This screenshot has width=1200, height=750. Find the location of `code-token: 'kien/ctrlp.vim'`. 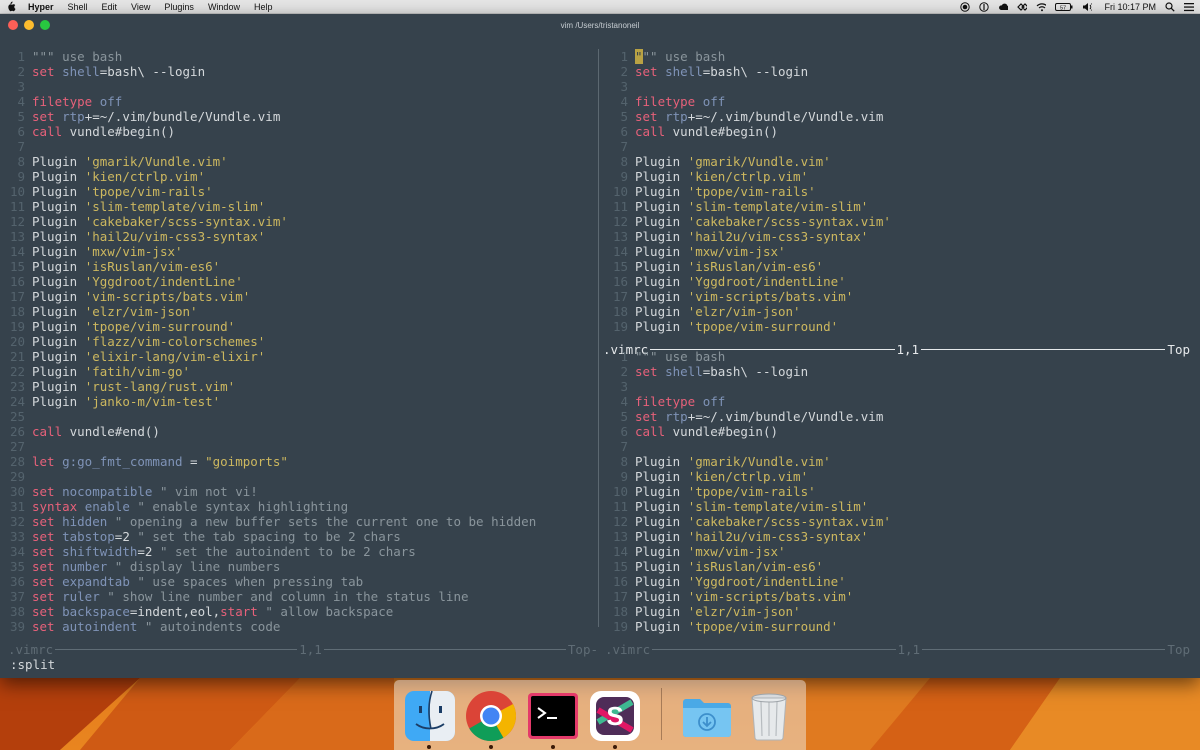

code-token: 'kien/ctrlp.vim' is located at coordinates (748, 476).